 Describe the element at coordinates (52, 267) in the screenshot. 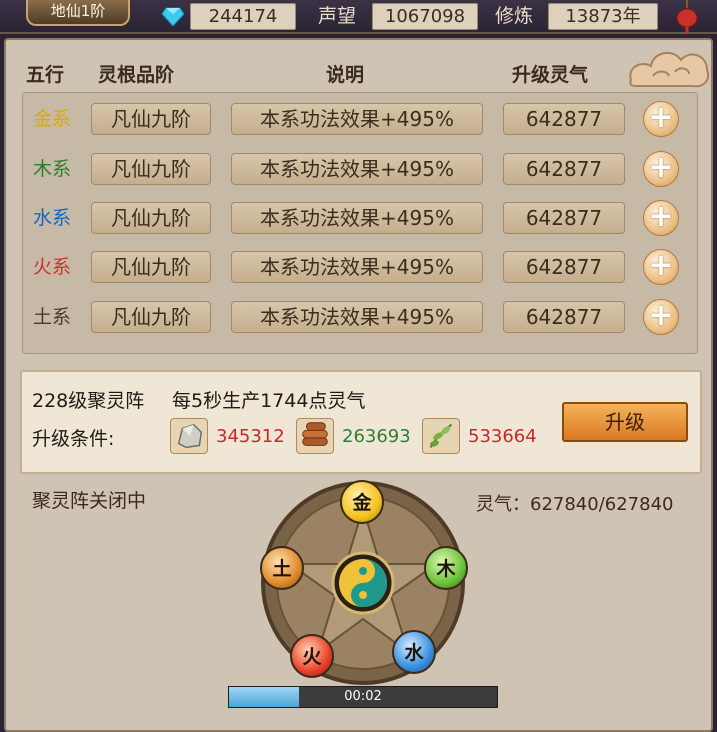

I see `element-name: 火系` at that location.